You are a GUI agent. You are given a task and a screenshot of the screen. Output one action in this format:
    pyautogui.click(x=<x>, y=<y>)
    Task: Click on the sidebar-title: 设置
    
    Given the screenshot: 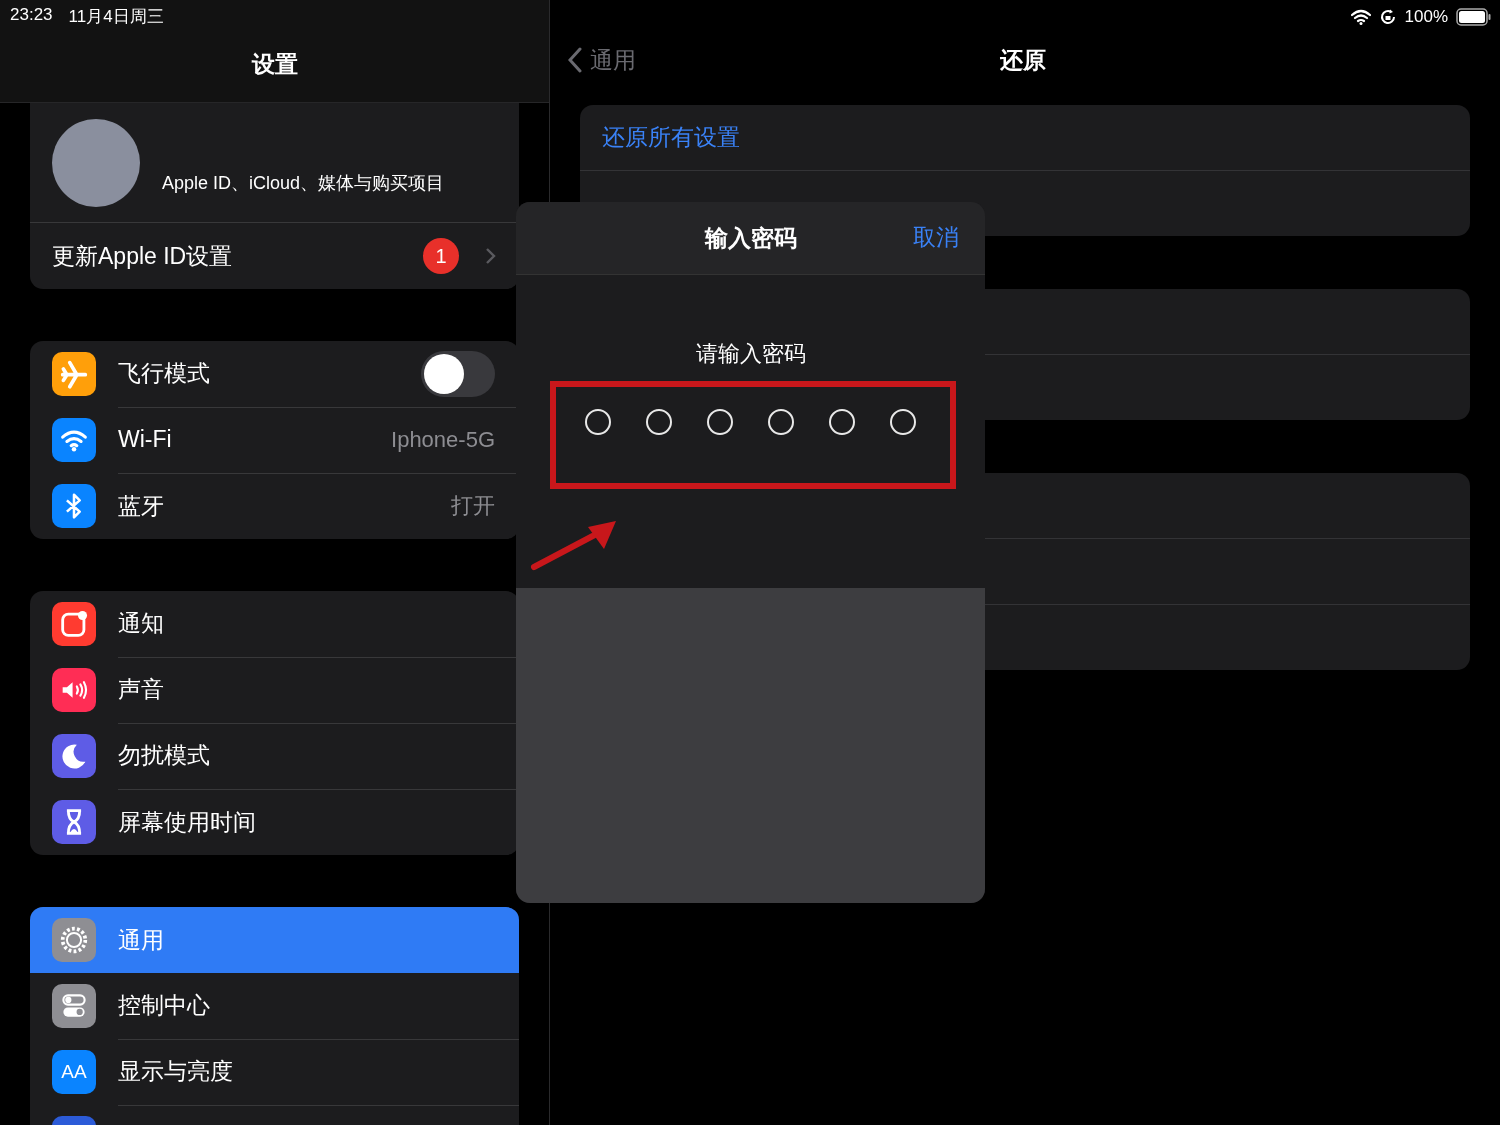 What is the action you would take?
    pyautogui.click(x=274, y=64)
    